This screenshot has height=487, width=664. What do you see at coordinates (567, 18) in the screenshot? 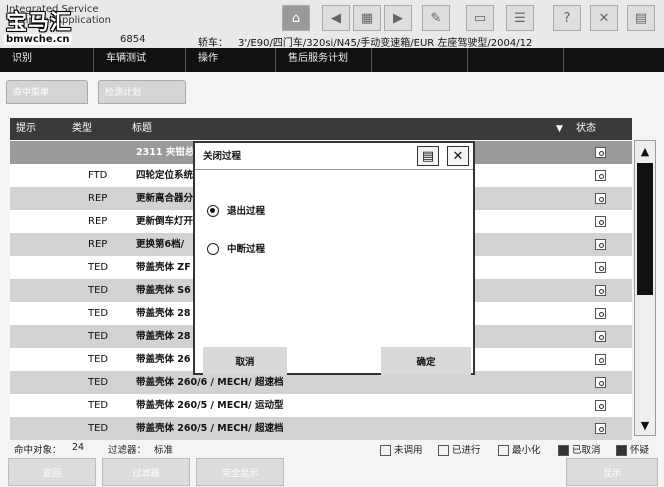
I see `help-icon: ?` at bounding box center [567, 18].